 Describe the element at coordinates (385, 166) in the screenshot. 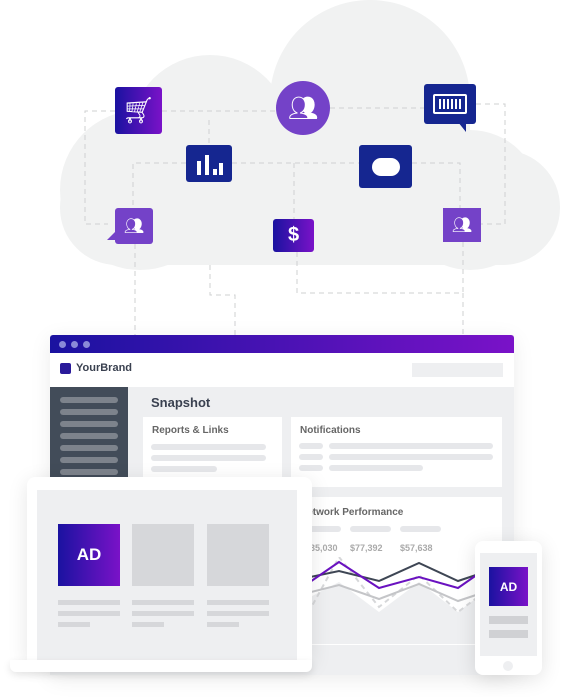

I see `chat-icon` at that location.